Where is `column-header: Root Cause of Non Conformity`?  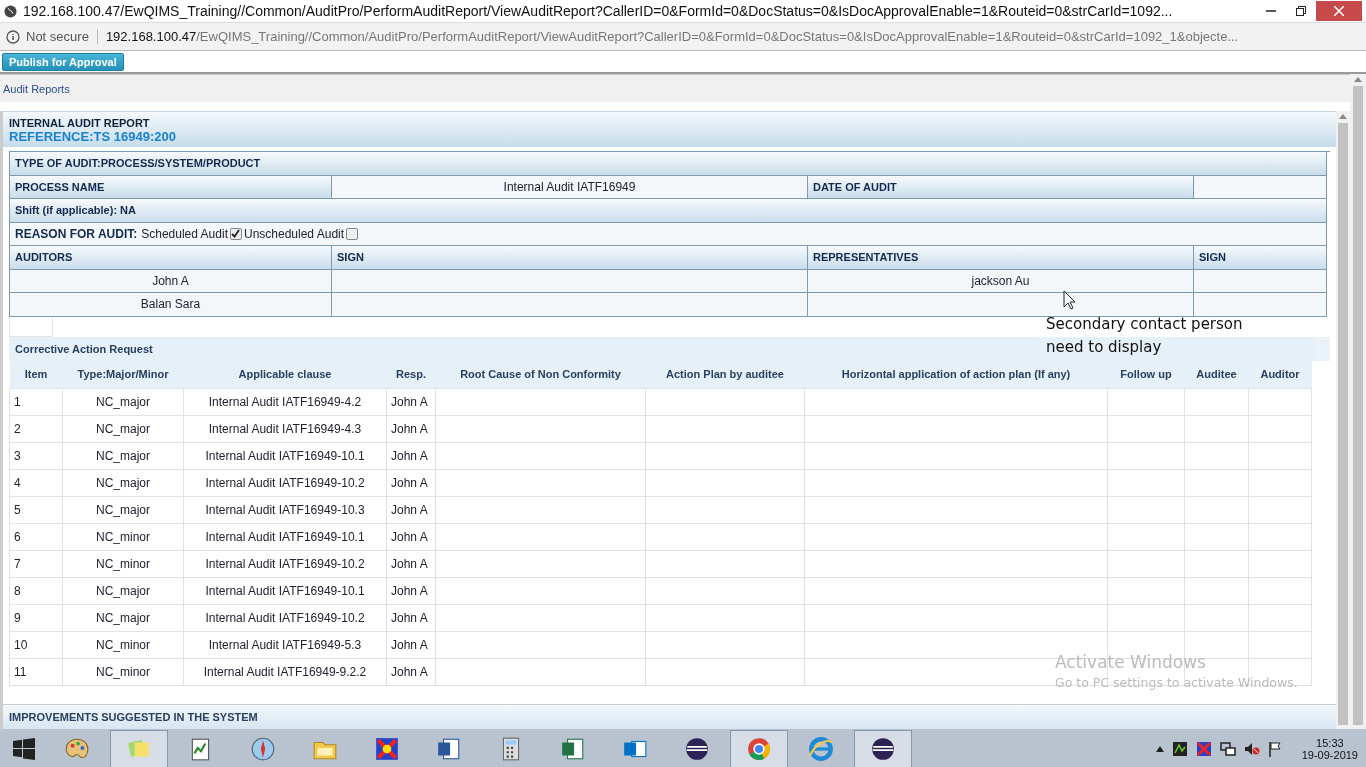 column-header: Root Cause of Non Conformity is located at coordinates (540, 374).